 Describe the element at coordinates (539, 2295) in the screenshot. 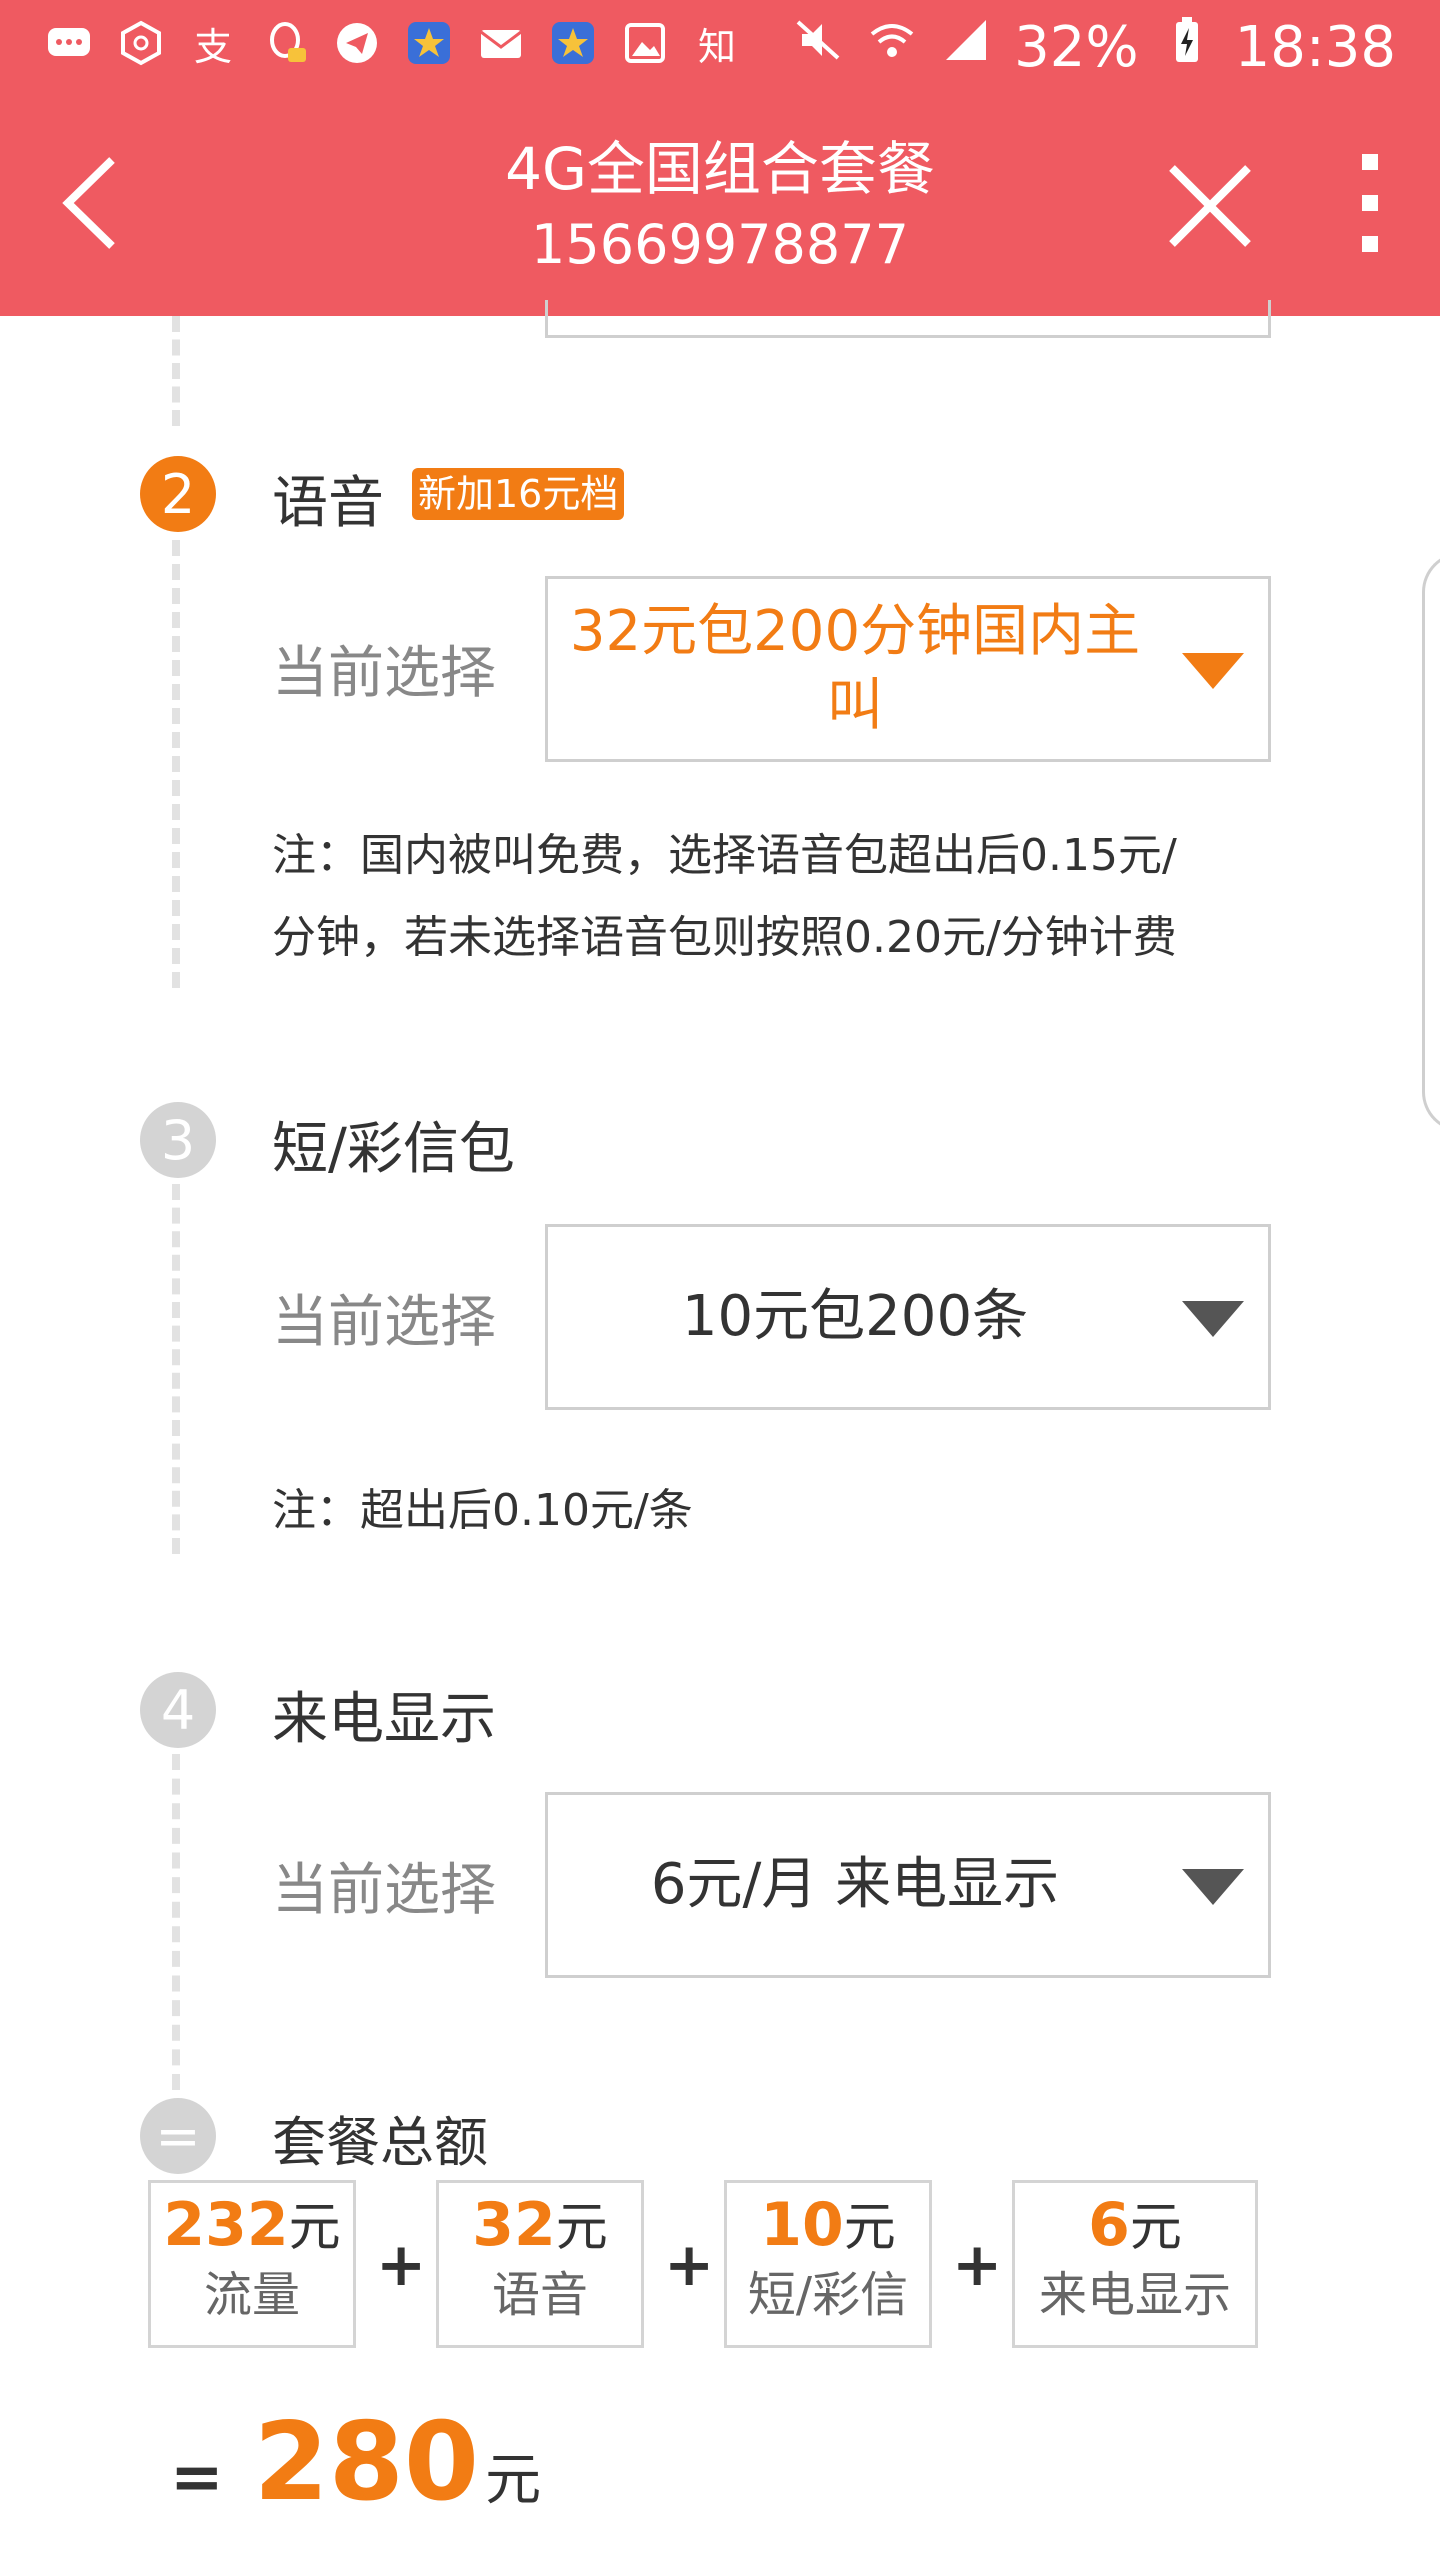

I see `total-item-name: 语音` at that location.